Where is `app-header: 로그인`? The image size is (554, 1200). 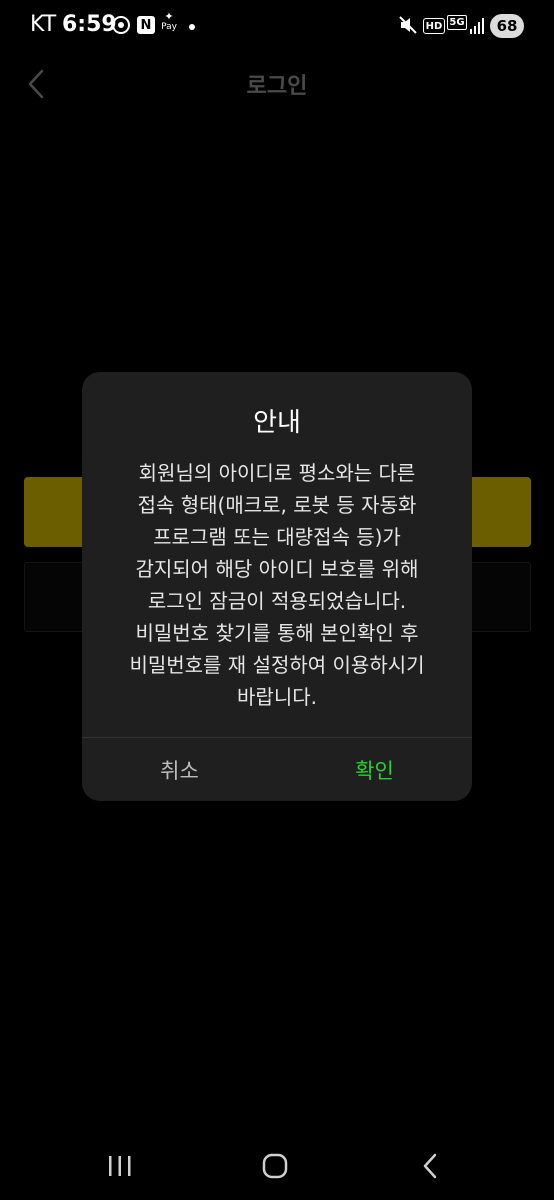
app-header: 로그인 is located at coordinates (277, 84).